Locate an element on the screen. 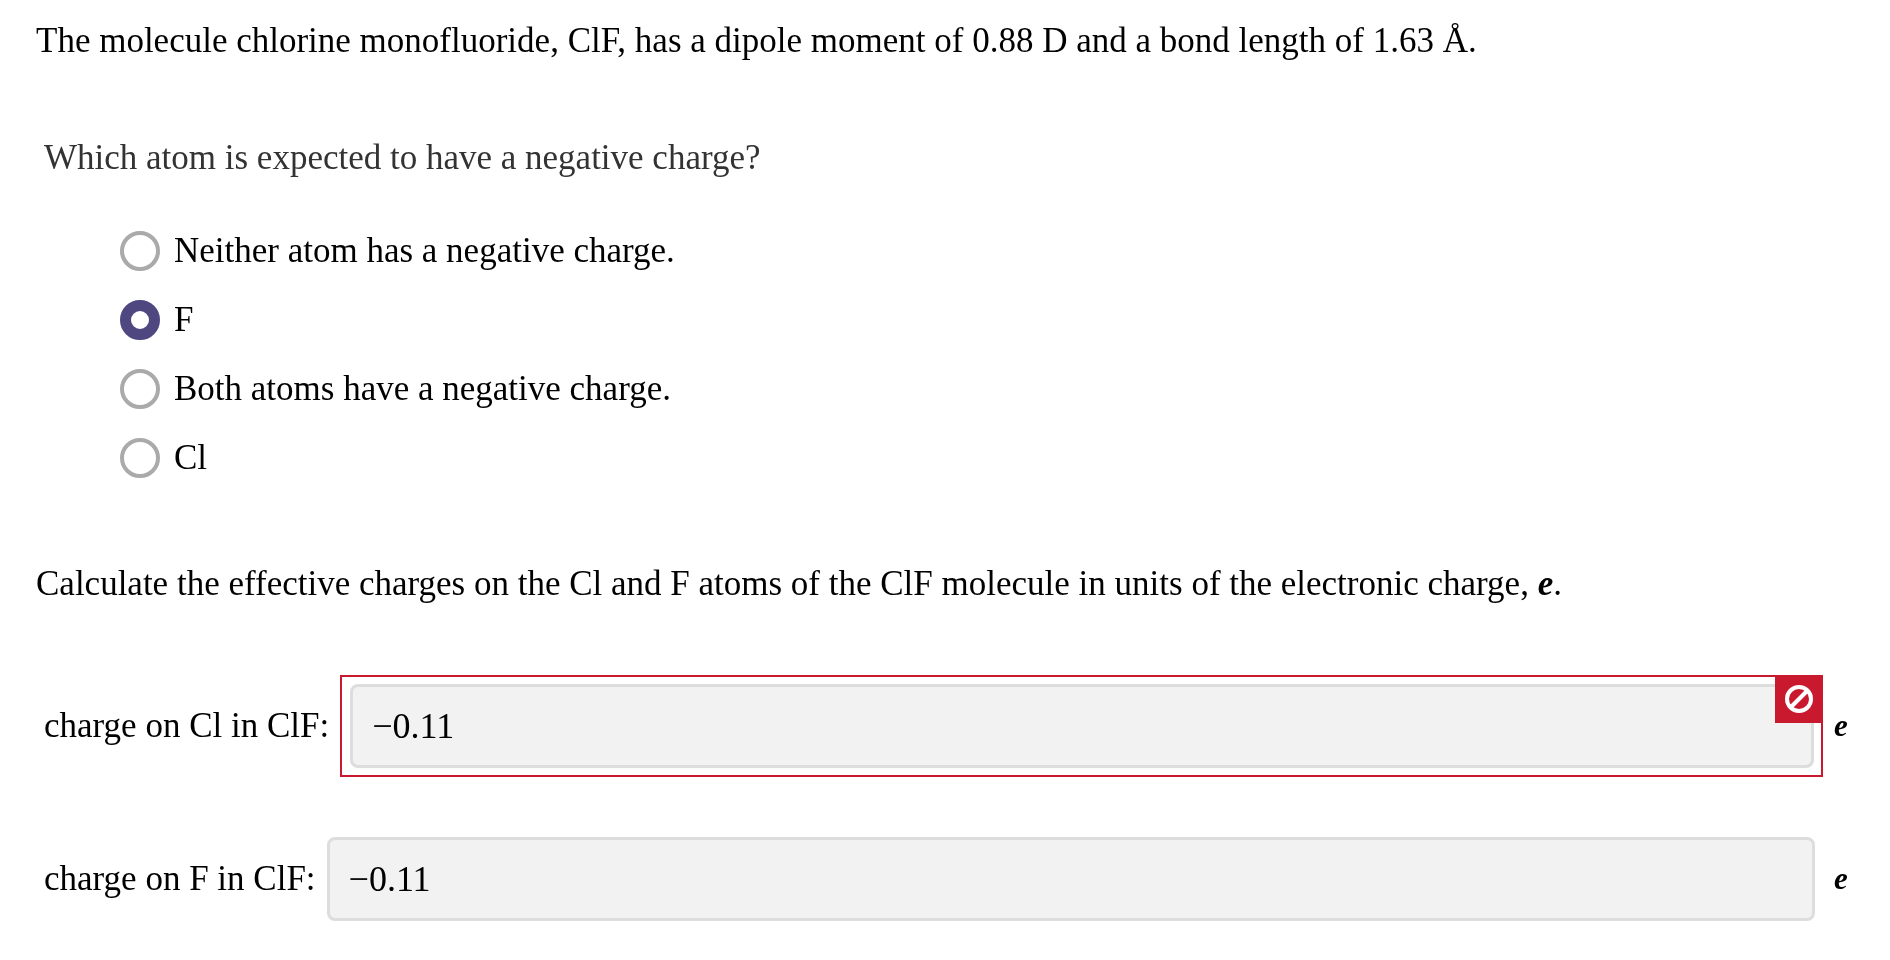 This screenshot has width=1890, height=960. option-label: Both atoms have a negative charge. is located at coordinates (422, 388).